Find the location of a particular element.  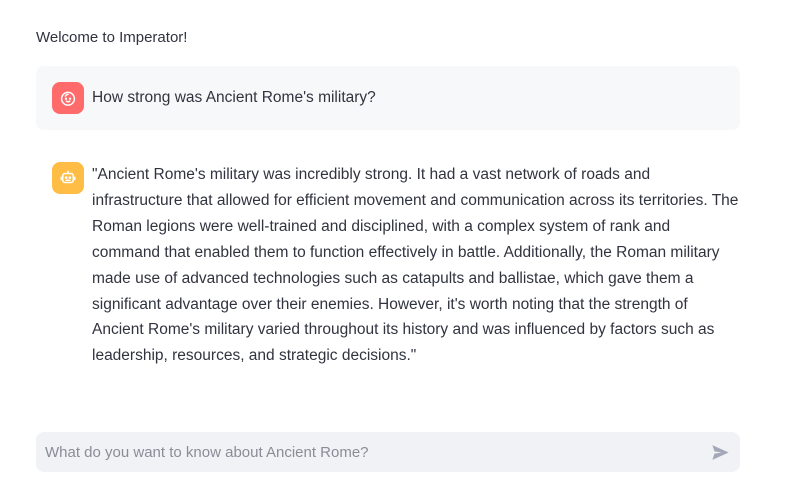

send-icon is located at coordinates (720, 452).